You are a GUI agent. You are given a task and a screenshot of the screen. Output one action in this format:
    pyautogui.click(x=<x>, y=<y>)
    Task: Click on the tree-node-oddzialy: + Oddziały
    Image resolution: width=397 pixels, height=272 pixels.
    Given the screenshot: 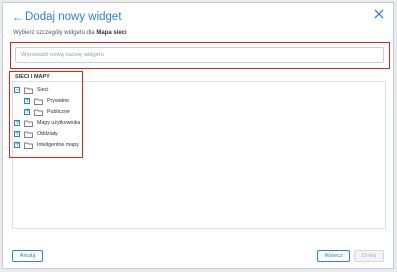 What is the action you would take?
    pyautogui.click(x=36, y=134)
    